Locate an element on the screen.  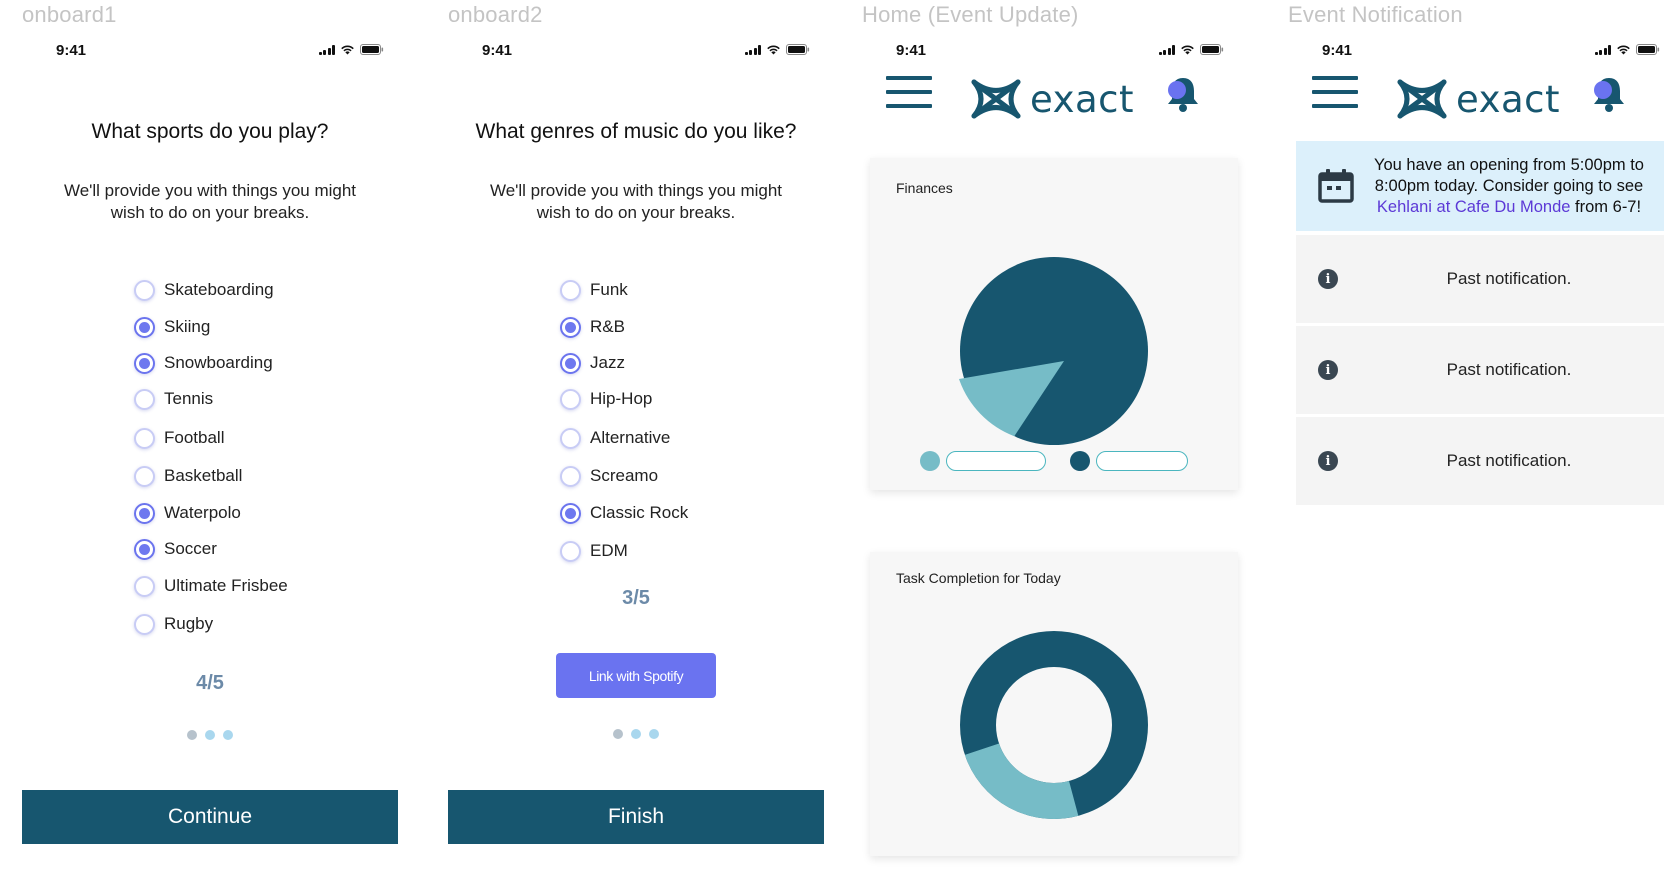
finances-card: Finances is located at coordinates (1054, 324).